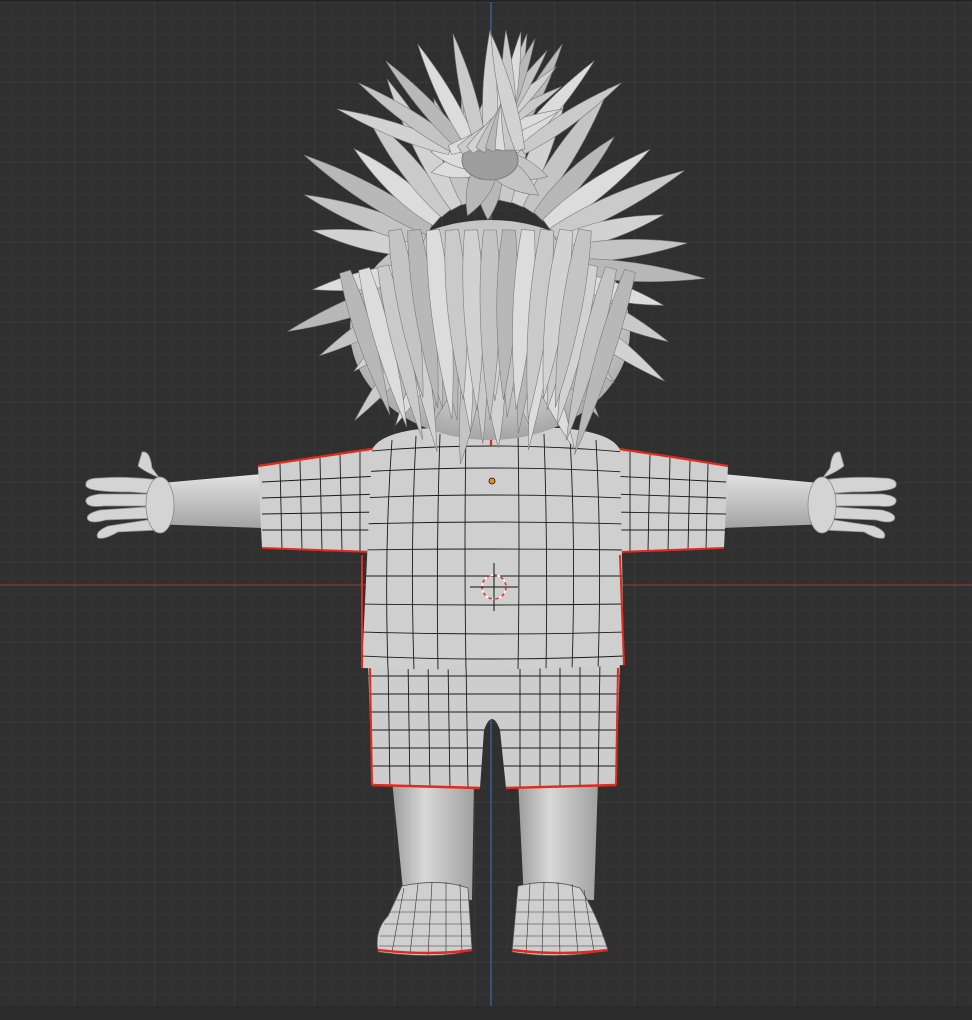 This screenshot has width=972, height=1020. I want to click on viewport-top-edge, so click(486, 1).